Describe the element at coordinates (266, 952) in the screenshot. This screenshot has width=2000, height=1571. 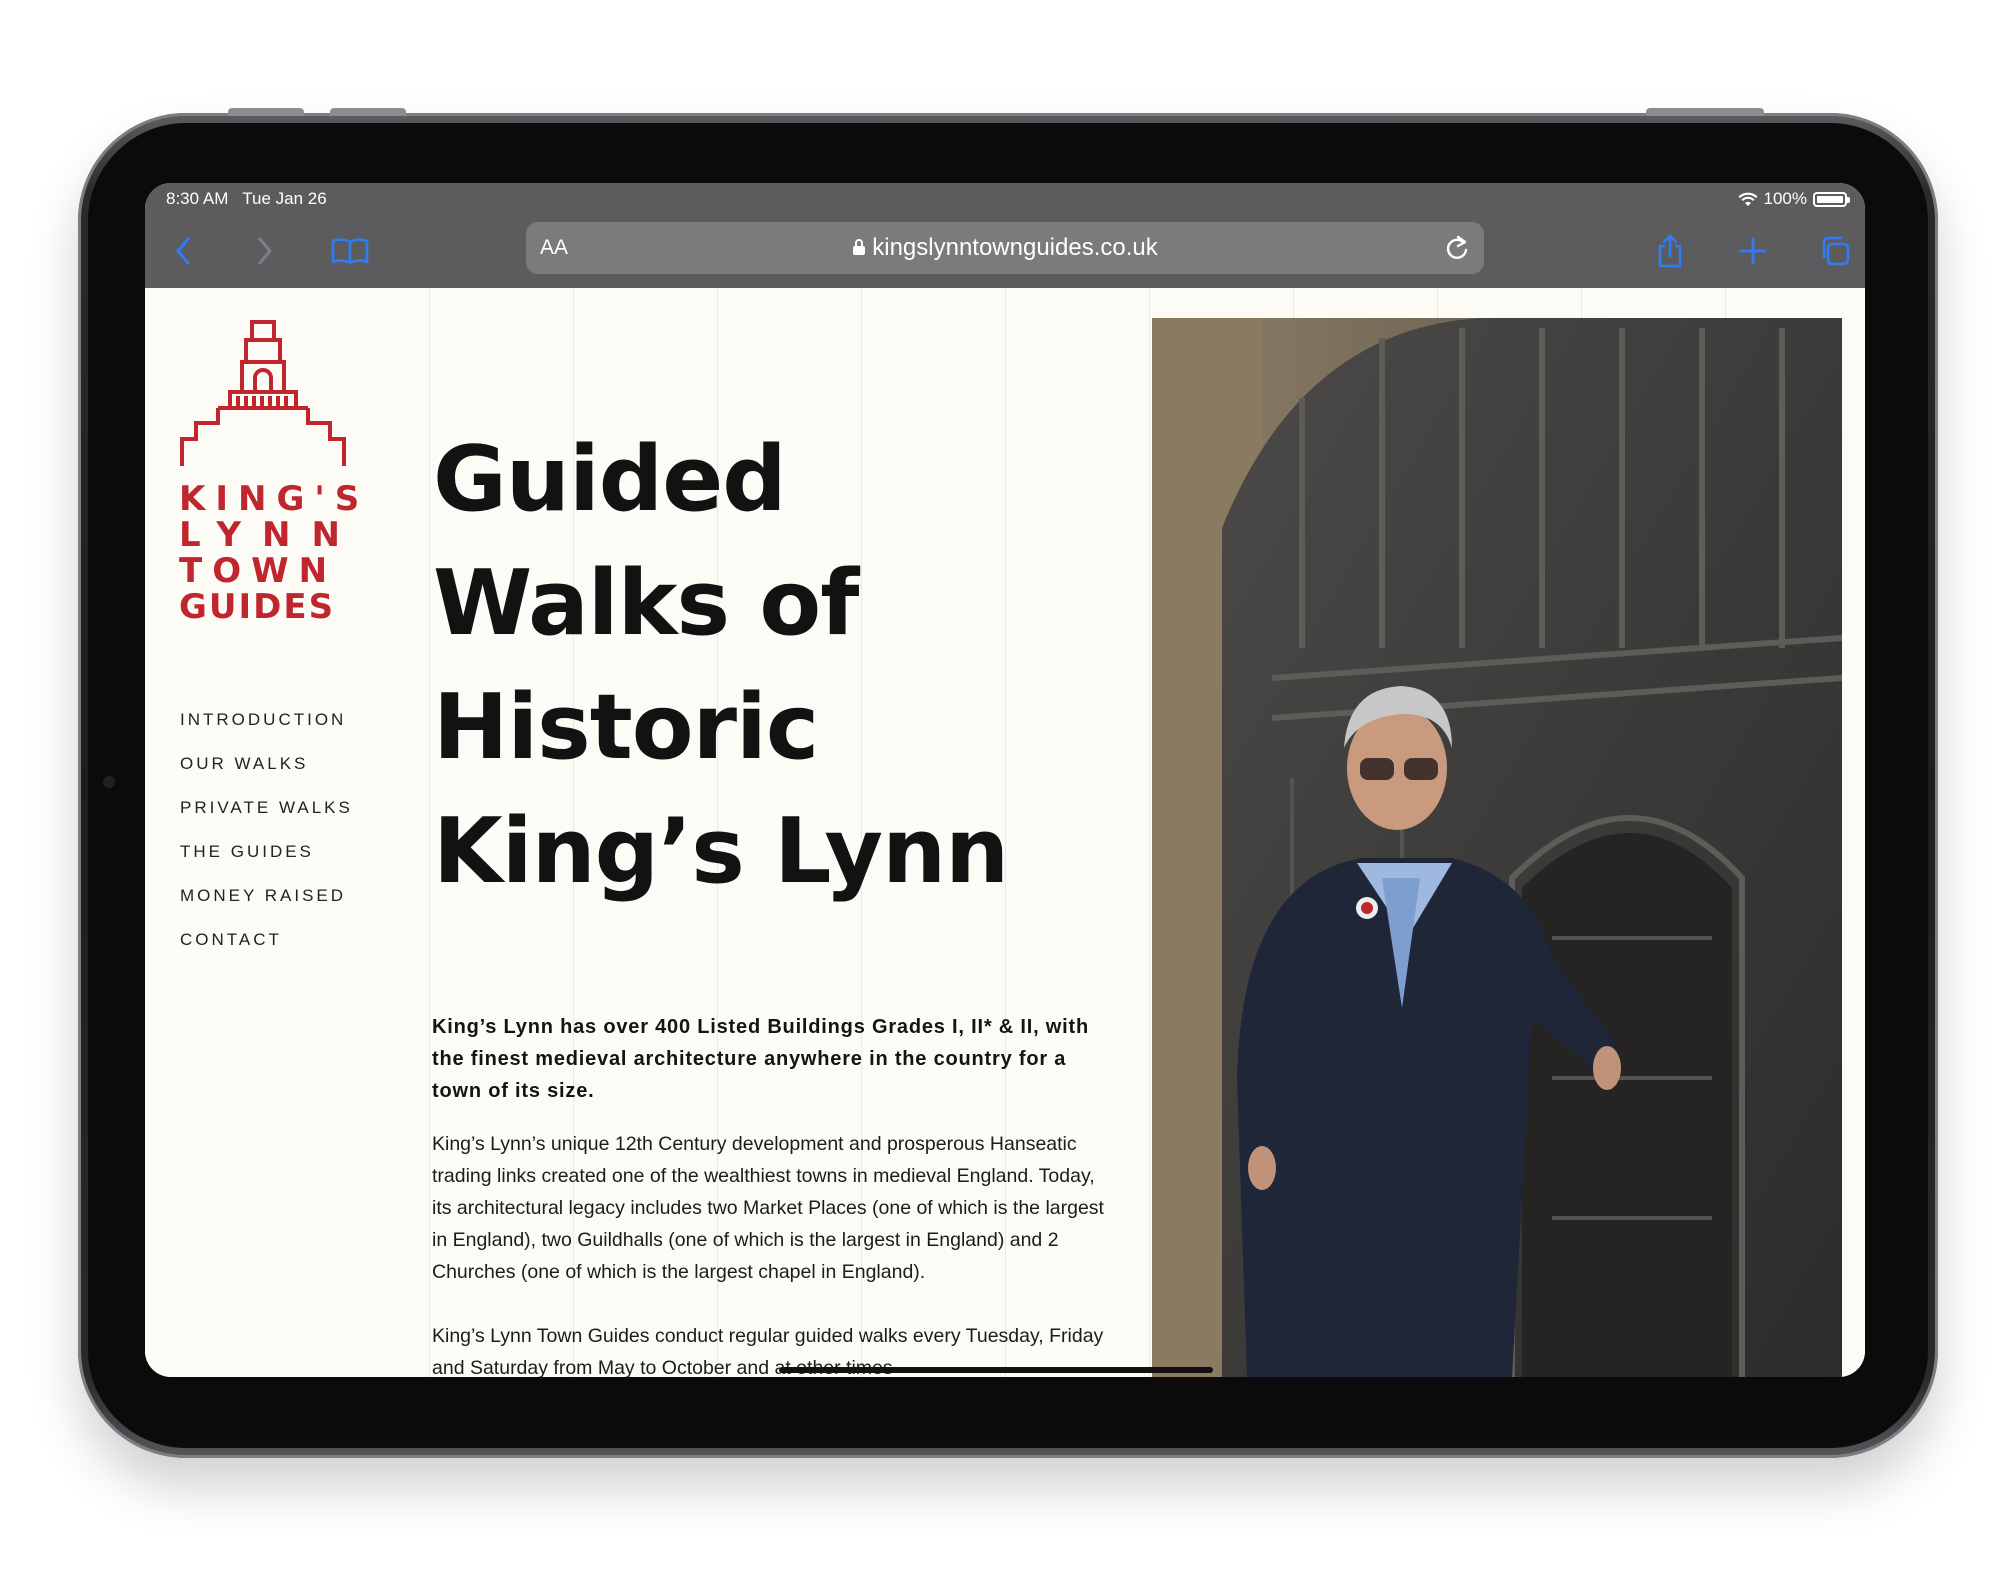
I see `nav-item-contact: CONTACT` at that location.